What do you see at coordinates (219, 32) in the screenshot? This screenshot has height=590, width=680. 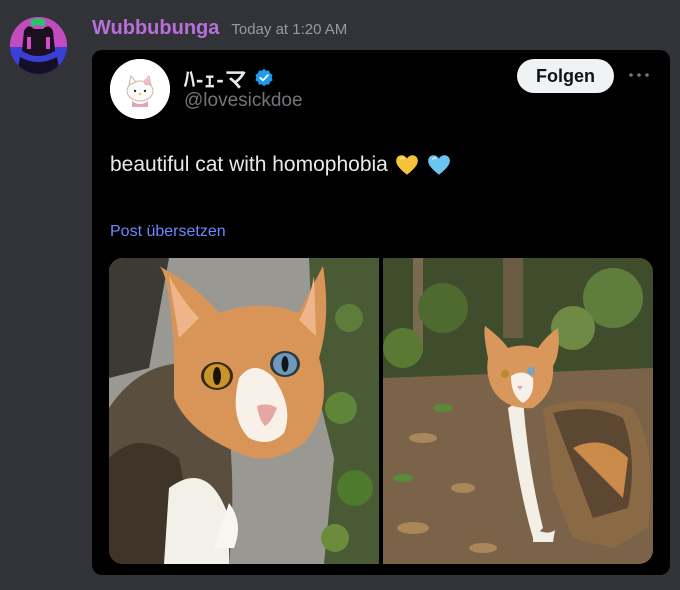 I see `message-header: Wubbubunga Today at 1:20 AM` at bounding box center [219, 32].